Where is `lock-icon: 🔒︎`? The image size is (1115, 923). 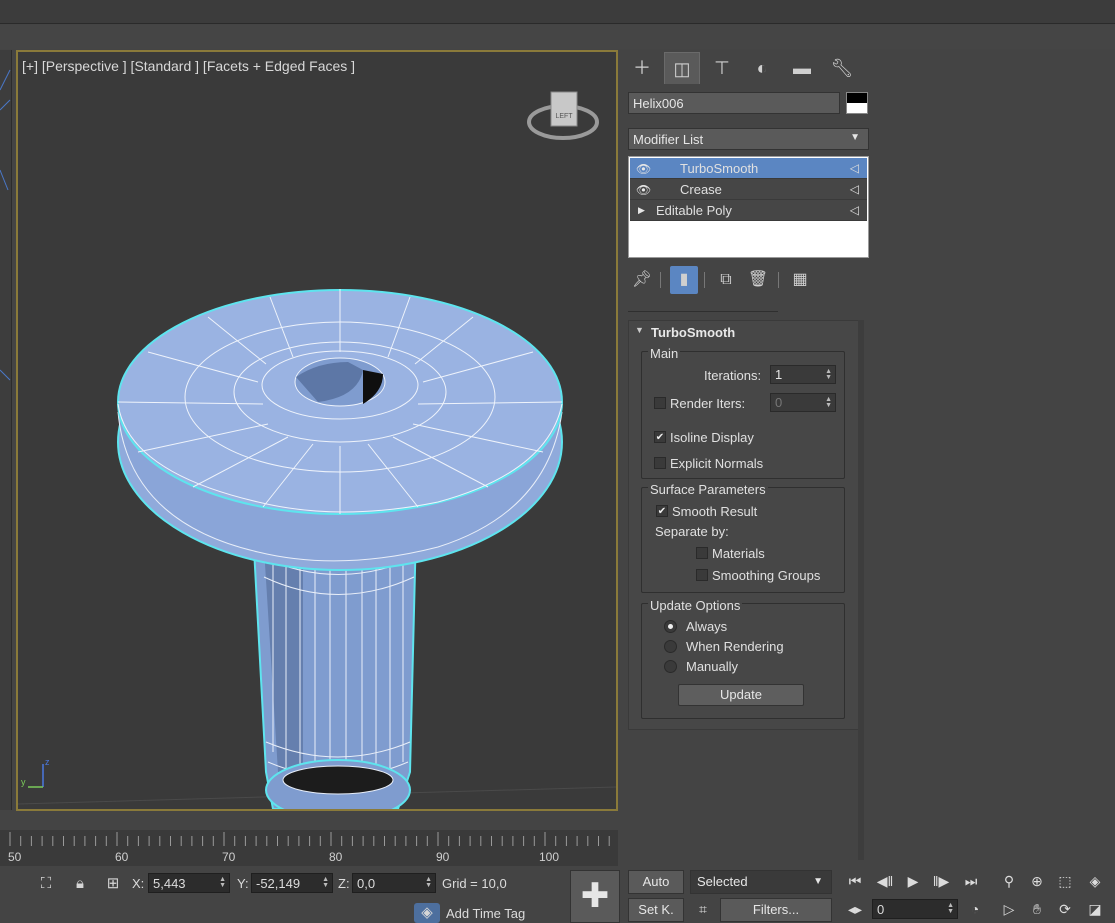
lock-icon: 🔒︎ is located at coordinates (80, 884).